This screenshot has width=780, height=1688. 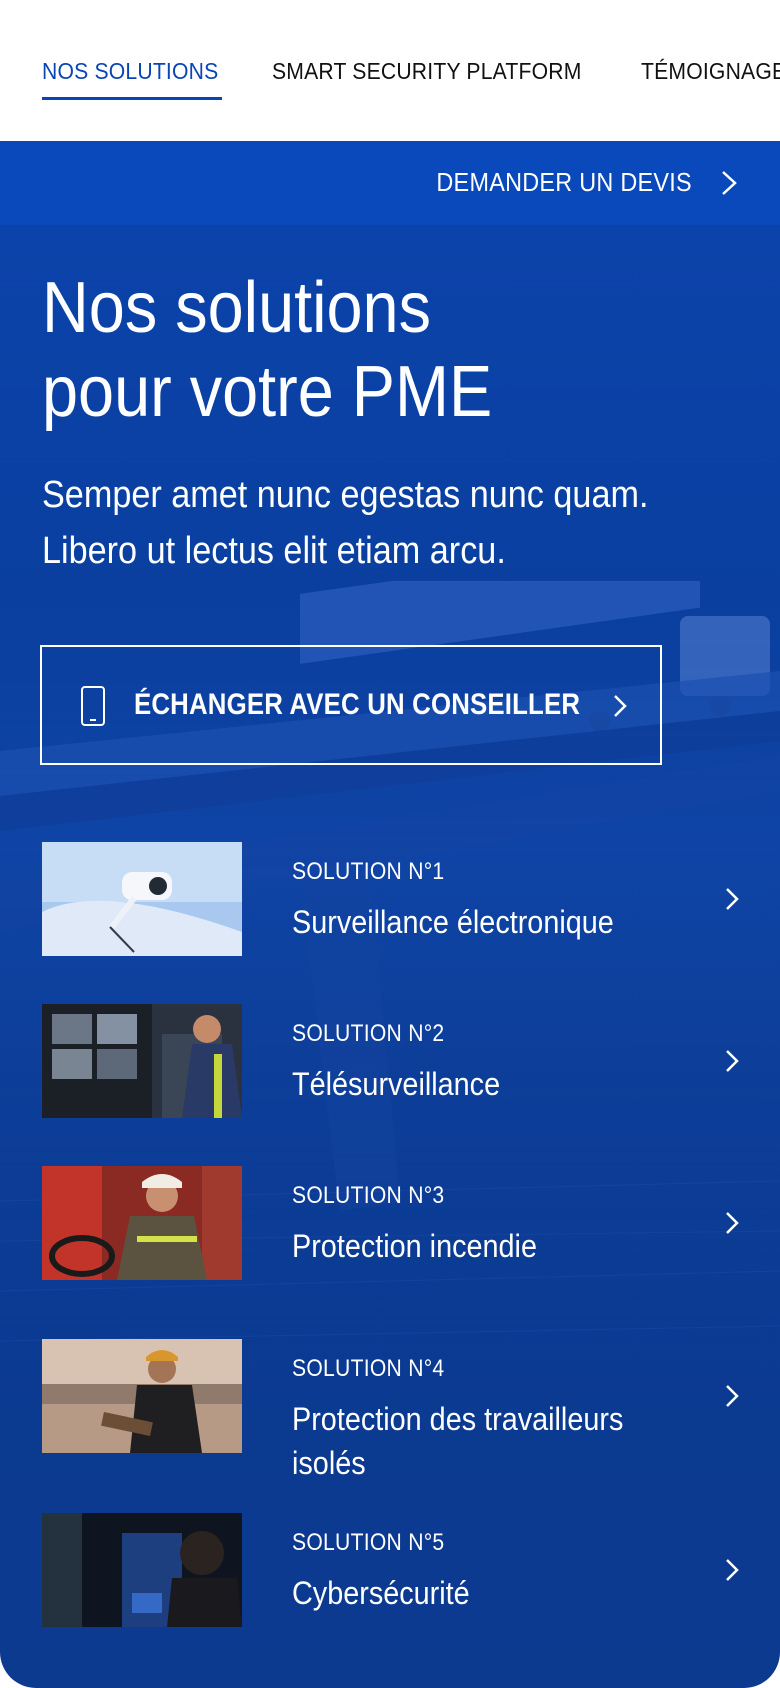 I want to click on solution-name: Télésurveillance, so click(x=396, y=1084).